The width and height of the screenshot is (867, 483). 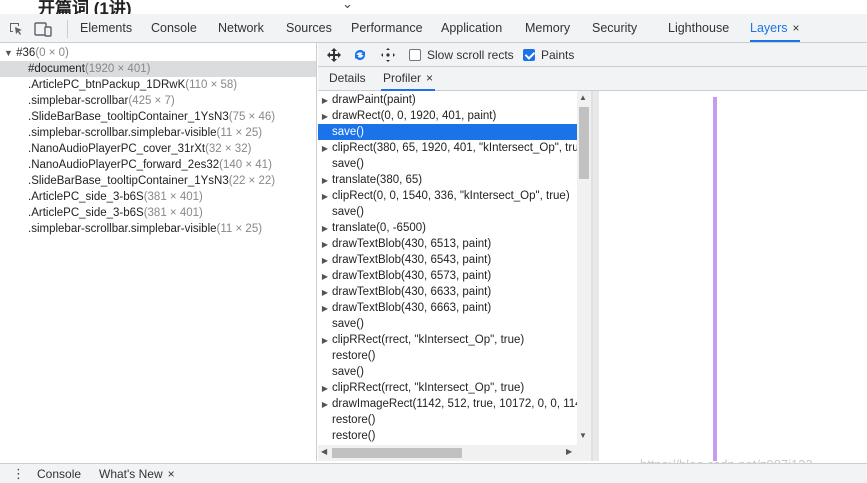 I want to click on command-list-horizontal-scrollbar: ◀ ▶, so click(x=454, y=453).